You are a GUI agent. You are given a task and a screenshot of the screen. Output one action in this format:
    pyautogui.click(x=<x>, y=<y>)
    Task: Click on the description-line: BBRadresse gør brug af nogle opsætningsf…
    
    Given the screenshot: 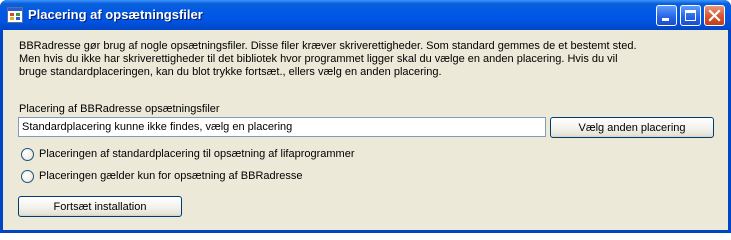 What is the action you would take?
    pyautogui.click(x=328, y=46)
    